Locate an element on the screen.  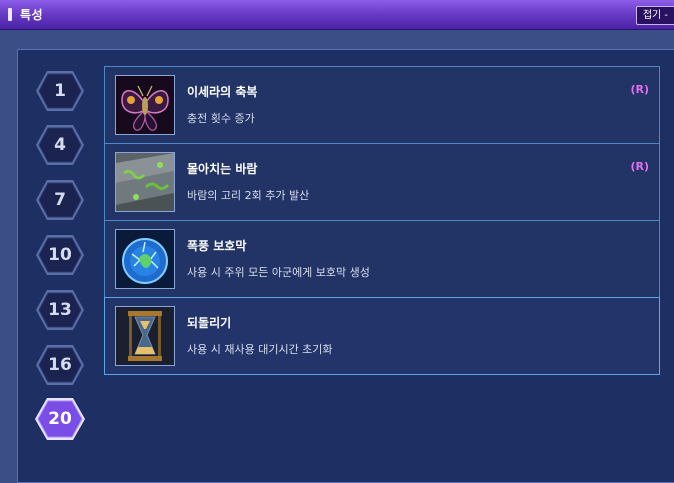
talent-row-gathering-storm: 몰아치는 바람 바람의 고리 2회 추가 발산 (R) is located at coordinates (382, 182).